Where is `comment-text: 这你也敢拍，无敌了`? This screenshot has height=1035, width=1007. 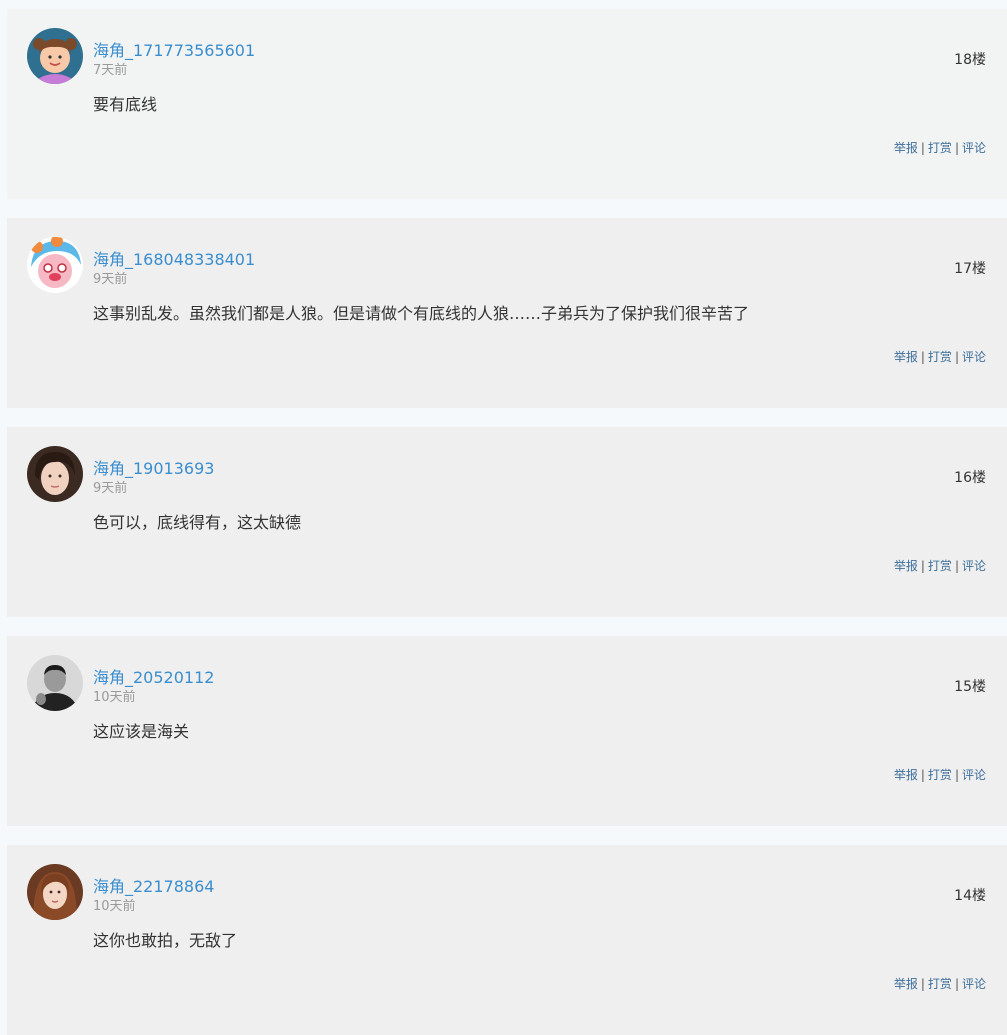
comment-text: 这你也敢拍，无敌了 is located at coordinates (165, 940).